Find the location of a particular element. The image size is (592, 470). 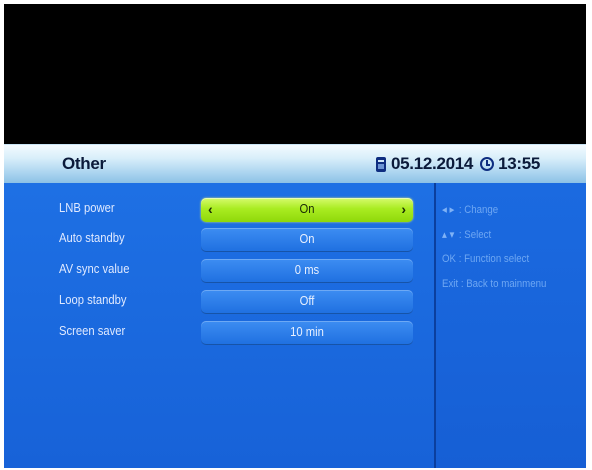

setting-row-loop-standby: Loop standby Off is located at coordinates (219, 302).